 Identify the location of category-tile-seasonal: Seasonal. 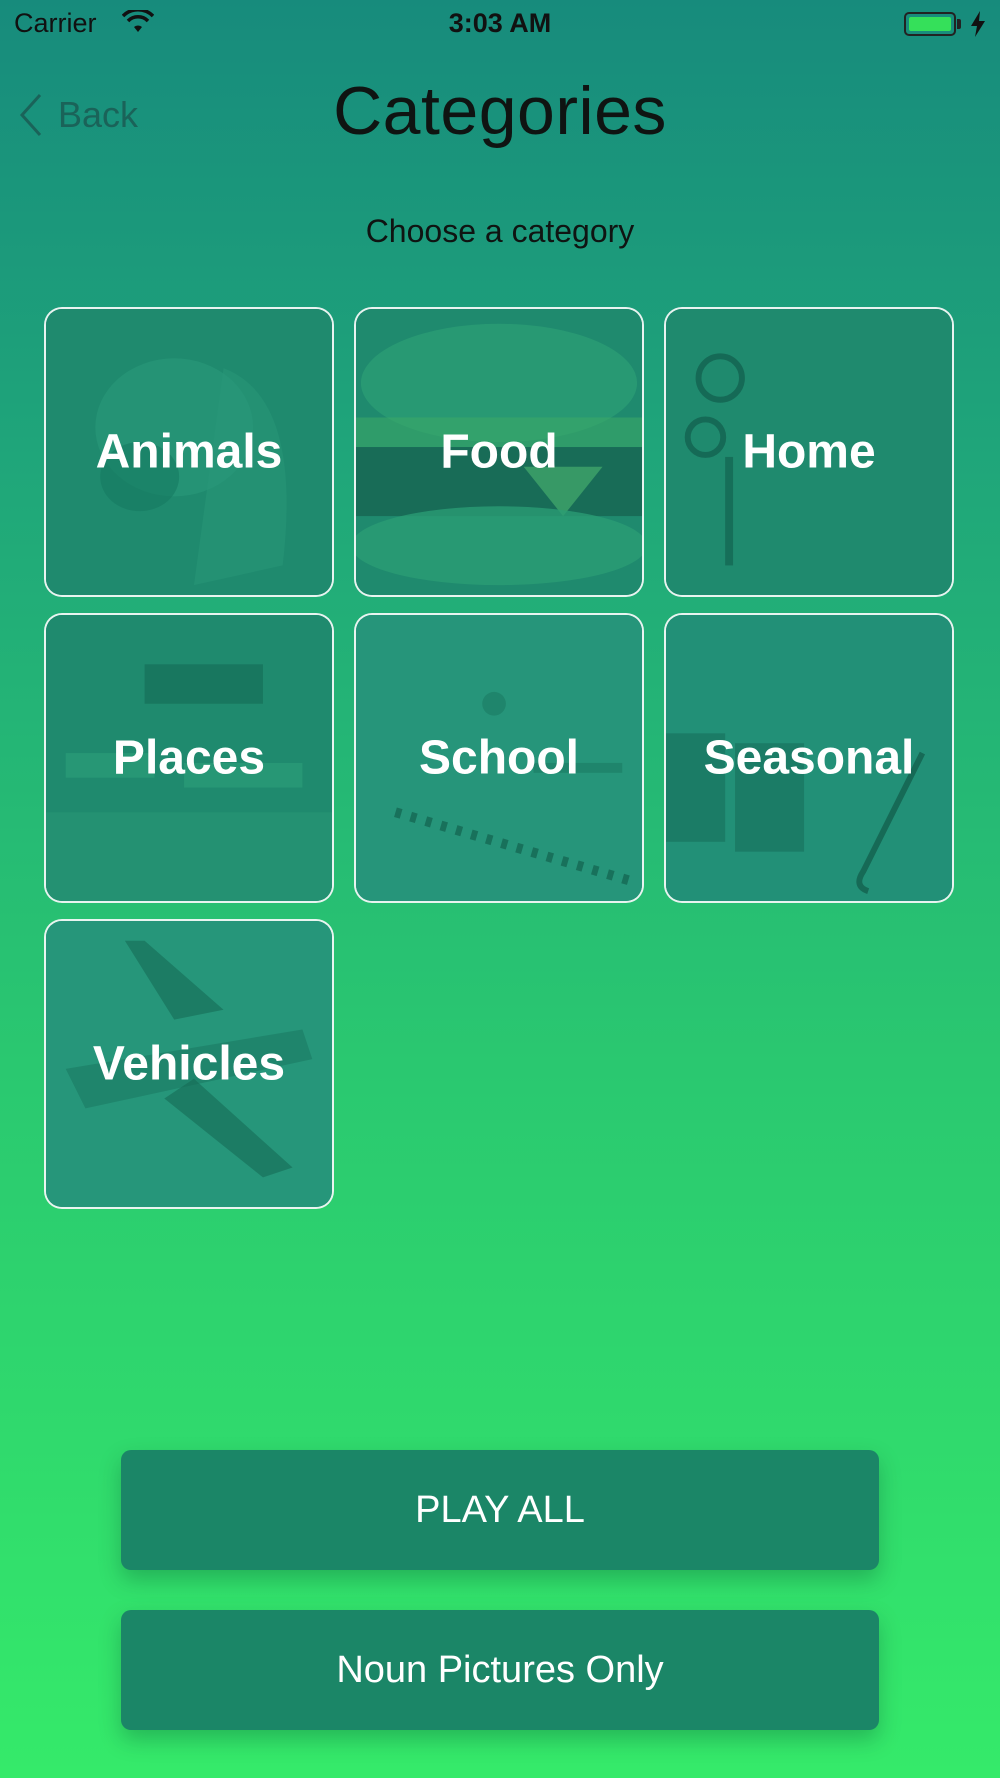
(809, 758).